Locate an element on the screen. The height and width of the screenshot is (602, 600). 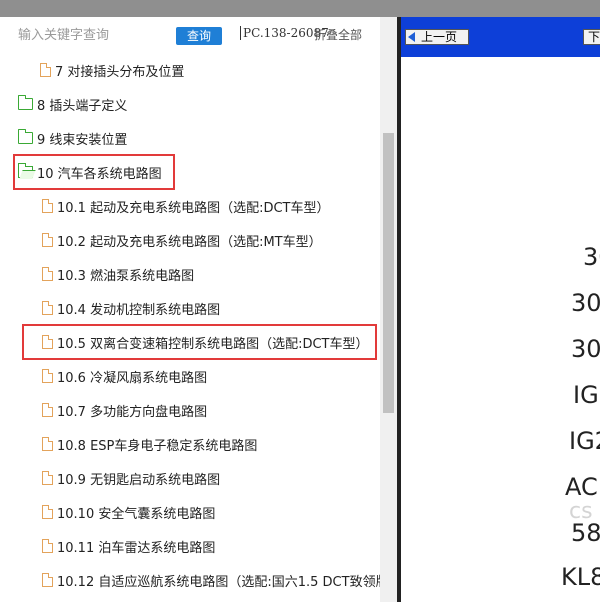
title-bar is located at coordinates (300, 8).